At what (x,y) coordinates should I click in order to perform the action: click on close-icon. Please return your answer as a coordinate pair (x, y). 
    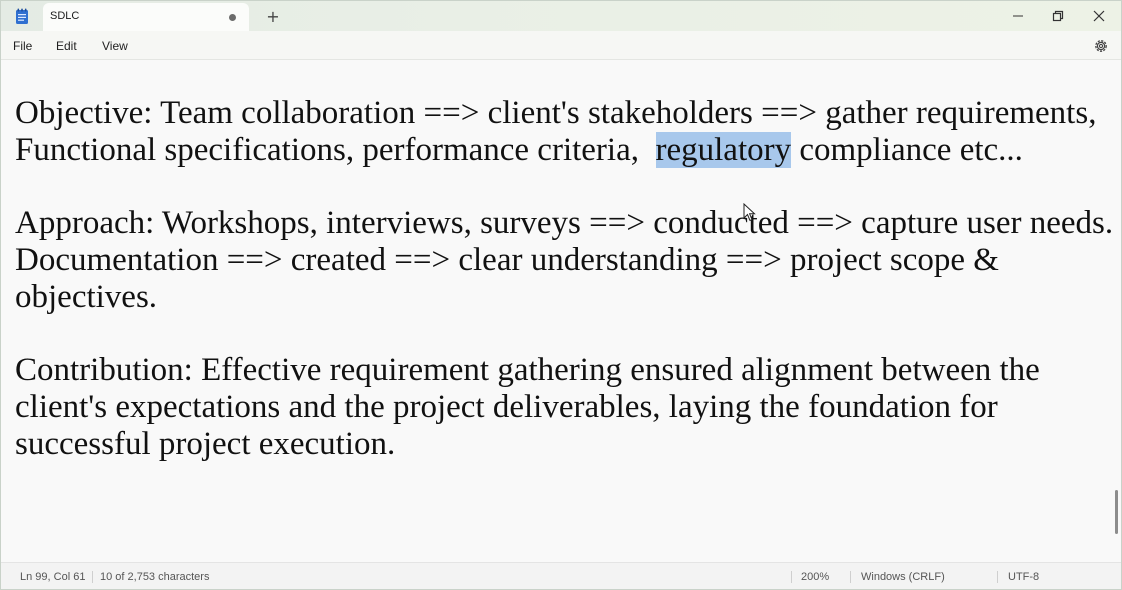
    Looking at the image, I should click on (1099, 16).